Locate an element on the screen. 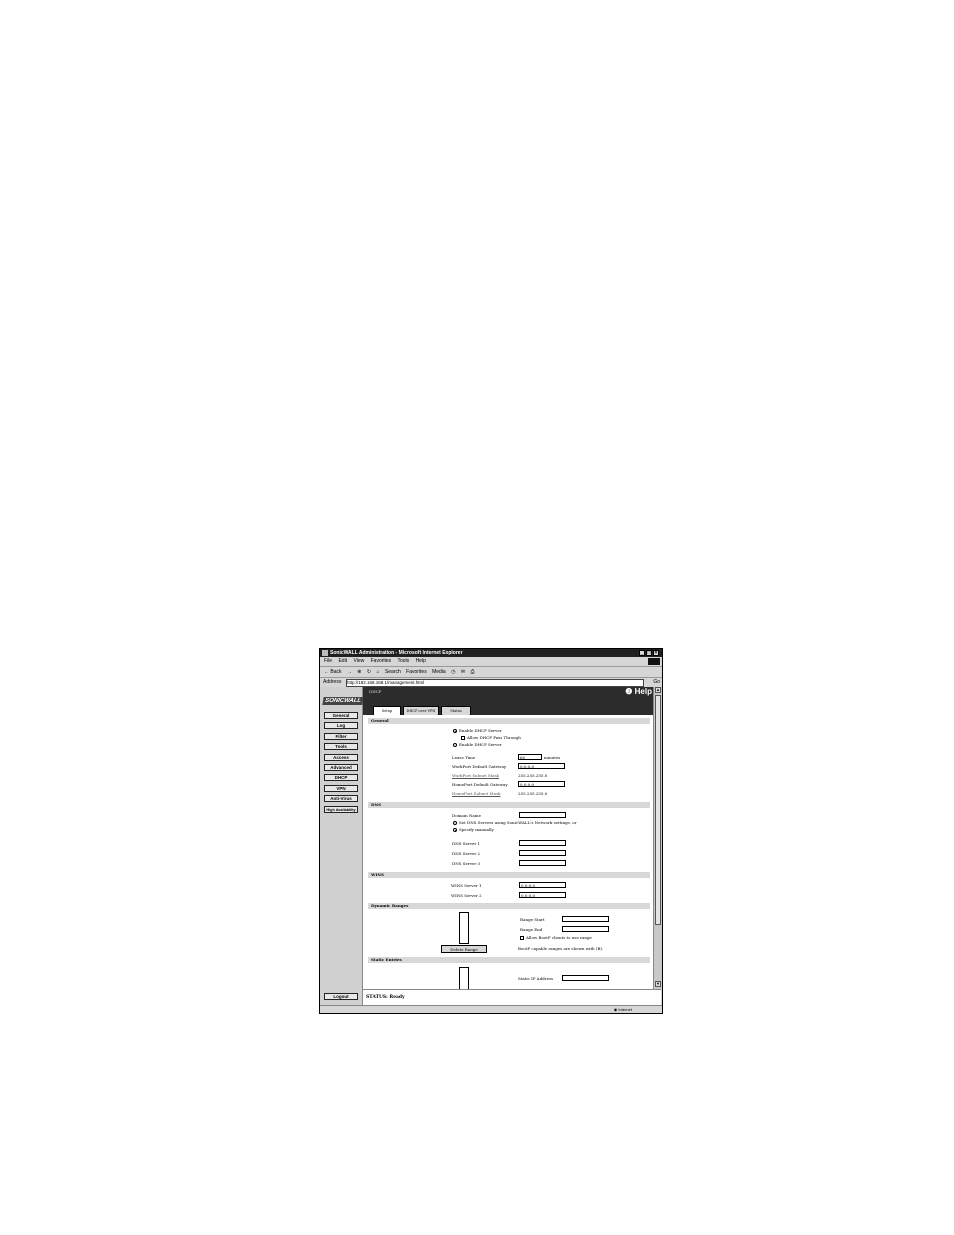 The width and height of the screenshot is (954, 1235). range-end-label: Range End is located at coordinates (531, 929).